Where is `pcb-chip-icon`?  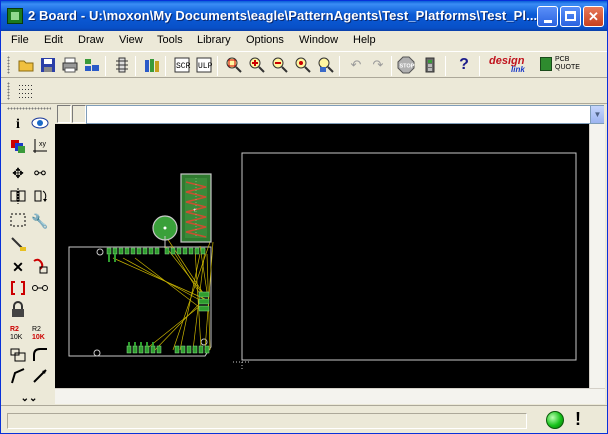 pcb-chip-icon is located at coordinates (546, 64).